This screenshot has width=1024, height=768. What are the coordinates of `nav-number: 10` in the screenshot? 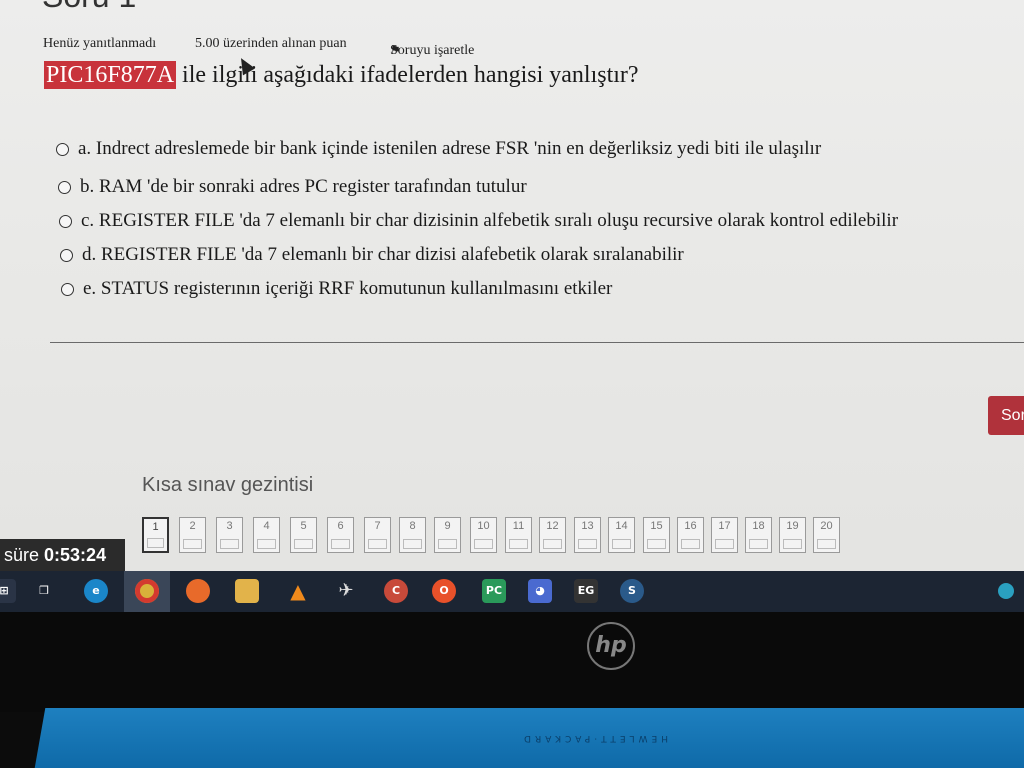 It's located at (483, 526).